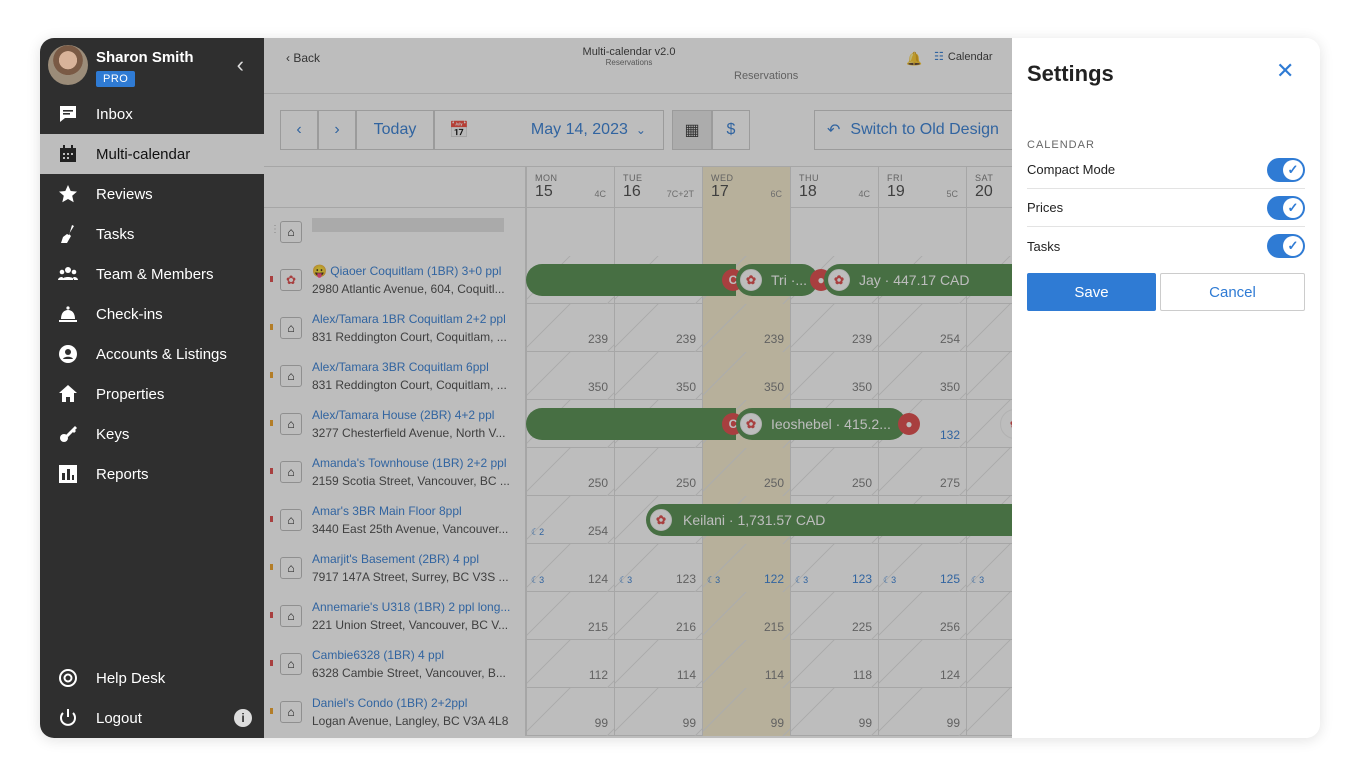  What do you see at coordinates (337, 130) in the screenshot?
I see `next-button: ›` at bounding box center [337, 130].